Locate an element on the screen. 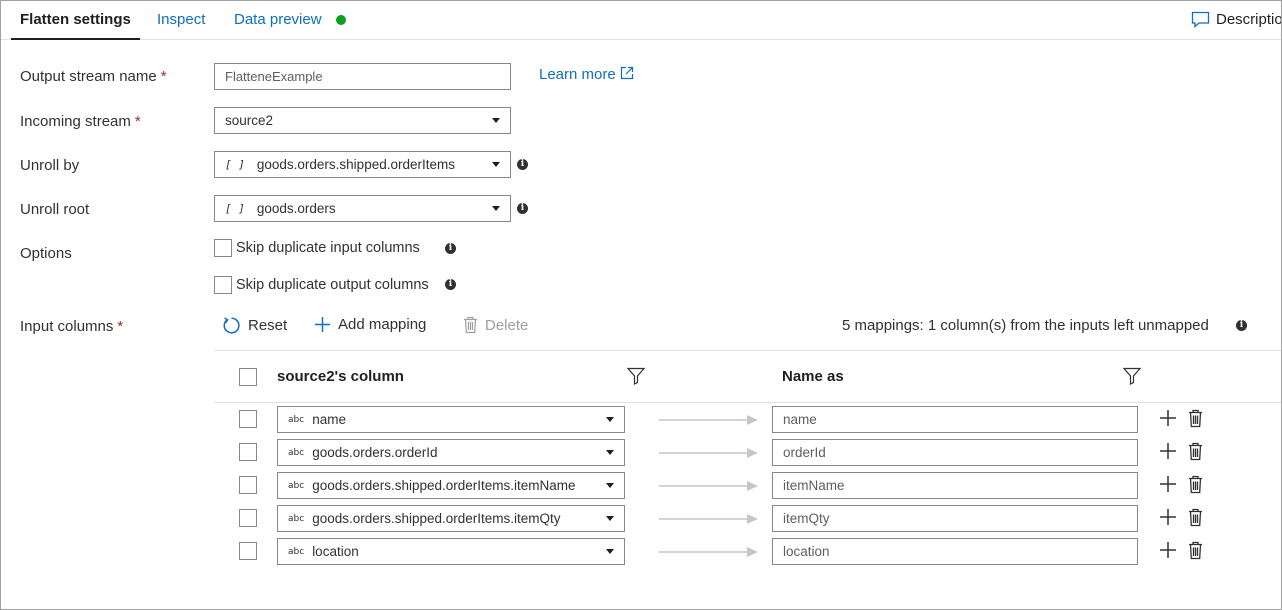  source-column-header: source2's column is located at coordinates (340, 376).